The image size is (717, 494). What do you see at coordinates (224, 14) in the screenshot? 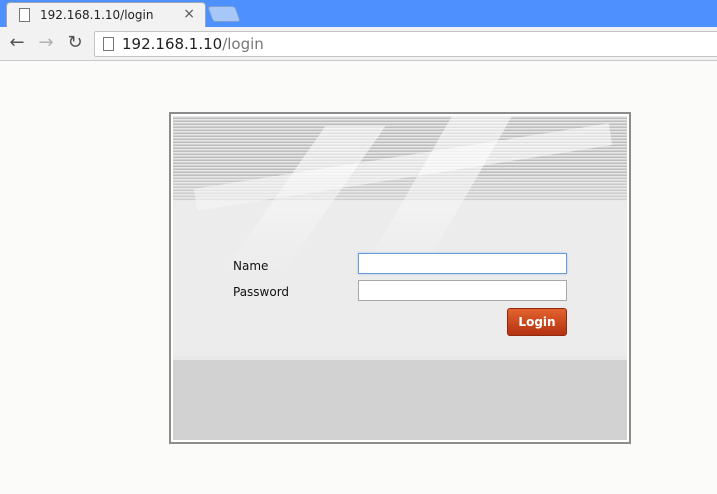
I see `new-tab-button` at bounding box center [224, 14].